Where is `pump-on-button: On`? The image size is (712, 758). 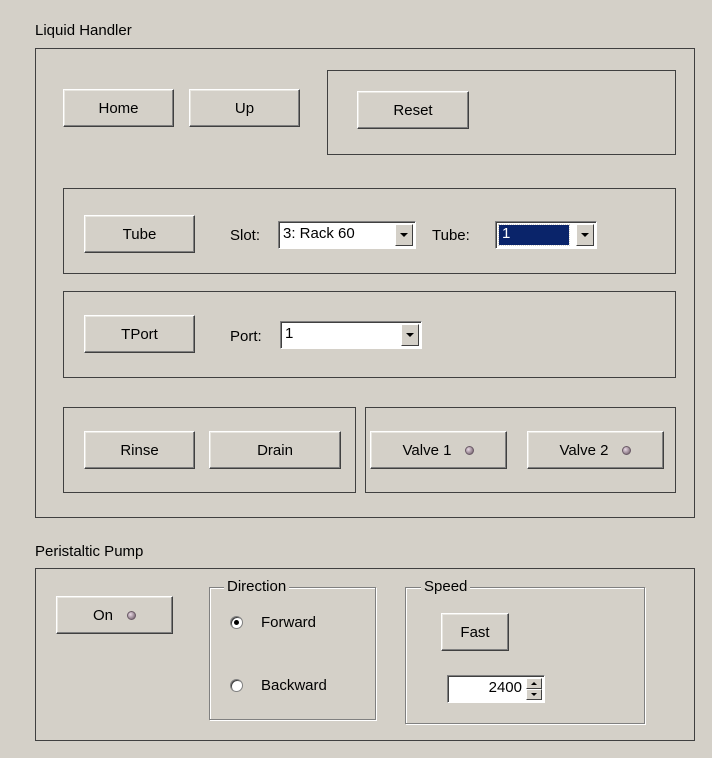 pump-on-button: On is located at coordinates (114, 615).